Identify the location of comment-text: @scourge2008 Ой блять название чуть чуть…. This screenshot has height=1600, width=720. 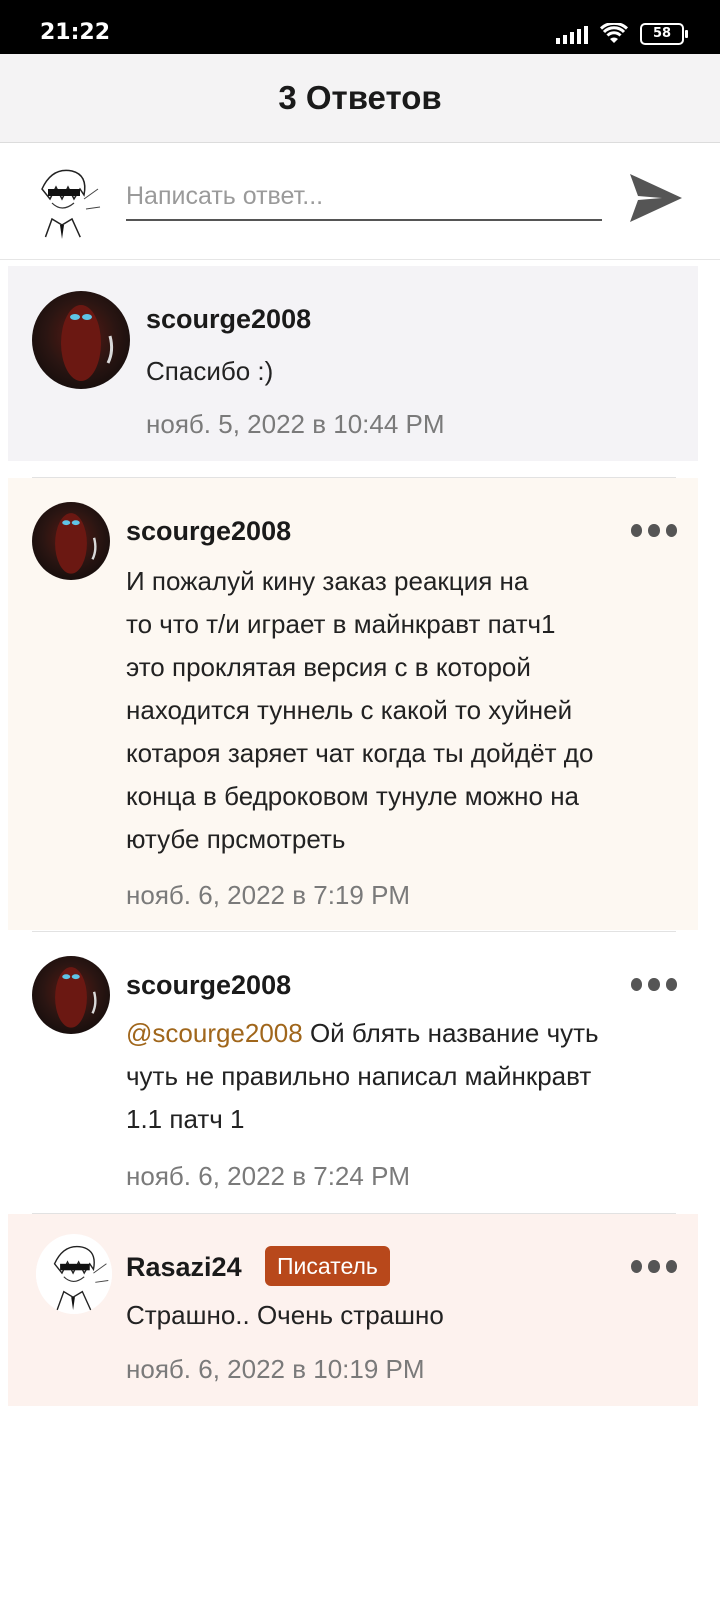
(362, 1076).